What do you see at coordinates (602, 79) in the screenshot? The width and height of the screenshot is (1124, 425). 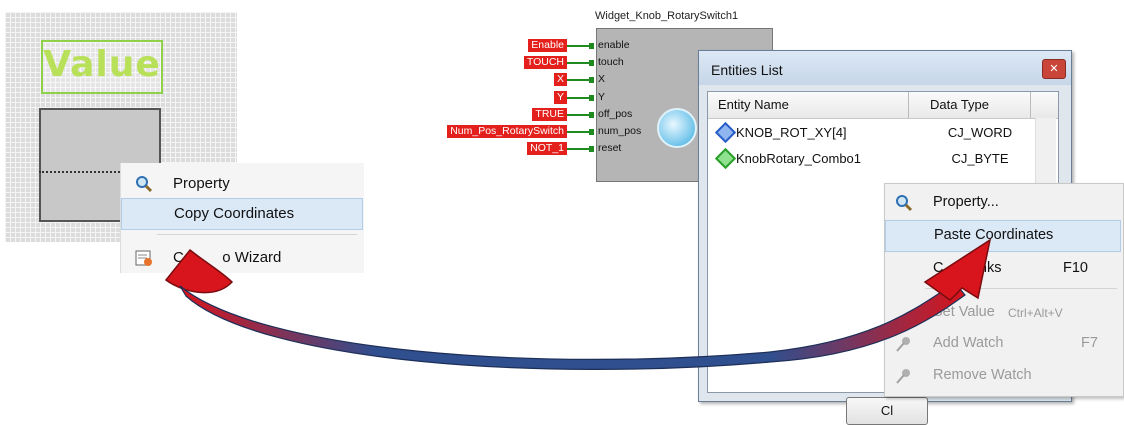 I see `pin-name: X` at bounding box center [602, 79].